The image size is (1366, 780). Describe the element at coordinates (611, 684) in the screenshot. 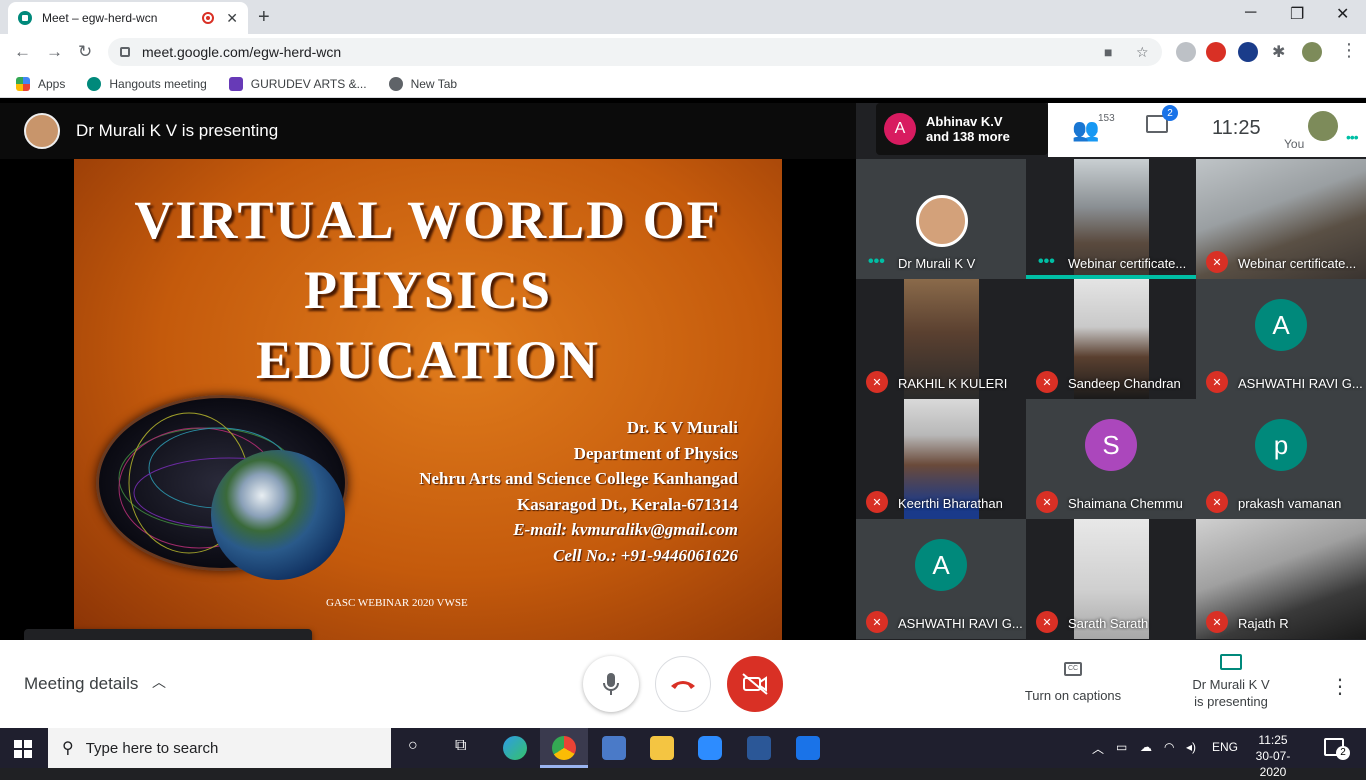

I see `microphone-button` at that location.